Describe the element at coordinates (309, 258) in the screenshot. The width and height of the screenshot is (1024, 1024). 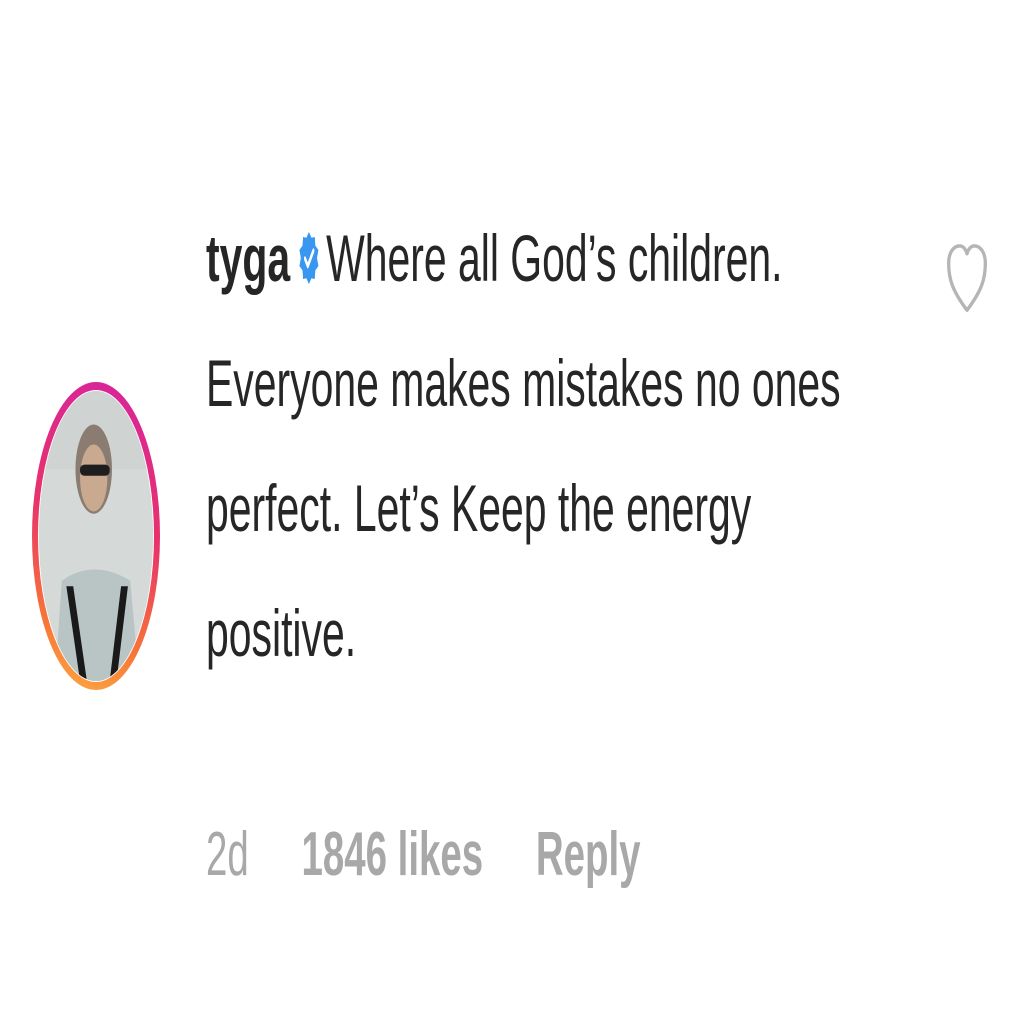
I see `verified-badge-icon` at that location.